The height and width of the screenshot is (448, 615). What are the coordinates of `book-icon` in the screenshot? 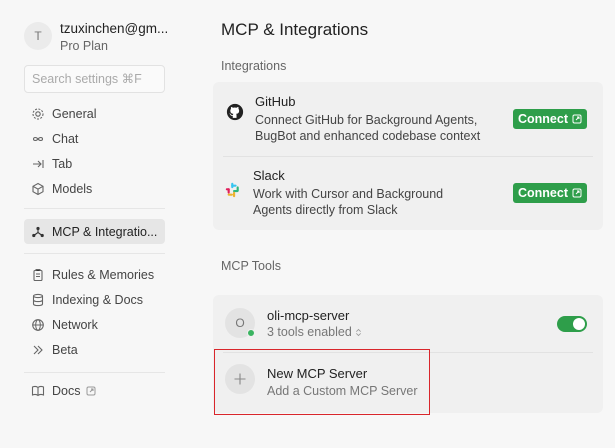 It's located at (38, 391).